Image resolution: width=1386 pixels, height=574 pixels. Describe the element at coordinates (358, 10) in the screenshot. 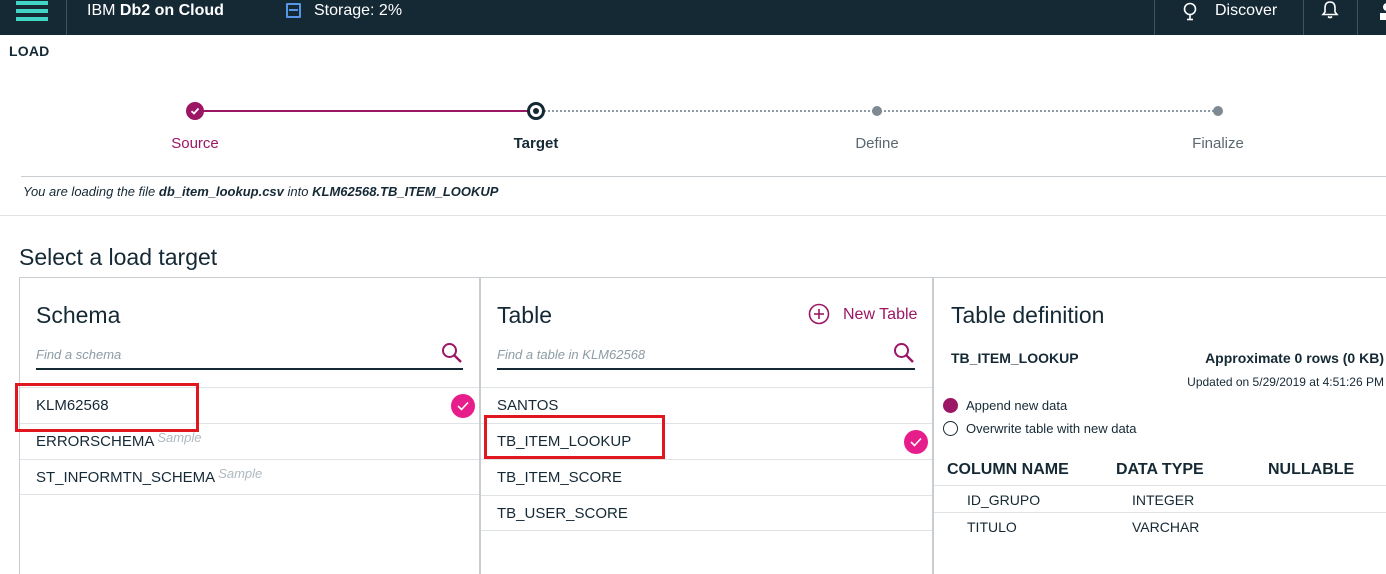

I see `storage-indicator: Storage: 2%` at that location.